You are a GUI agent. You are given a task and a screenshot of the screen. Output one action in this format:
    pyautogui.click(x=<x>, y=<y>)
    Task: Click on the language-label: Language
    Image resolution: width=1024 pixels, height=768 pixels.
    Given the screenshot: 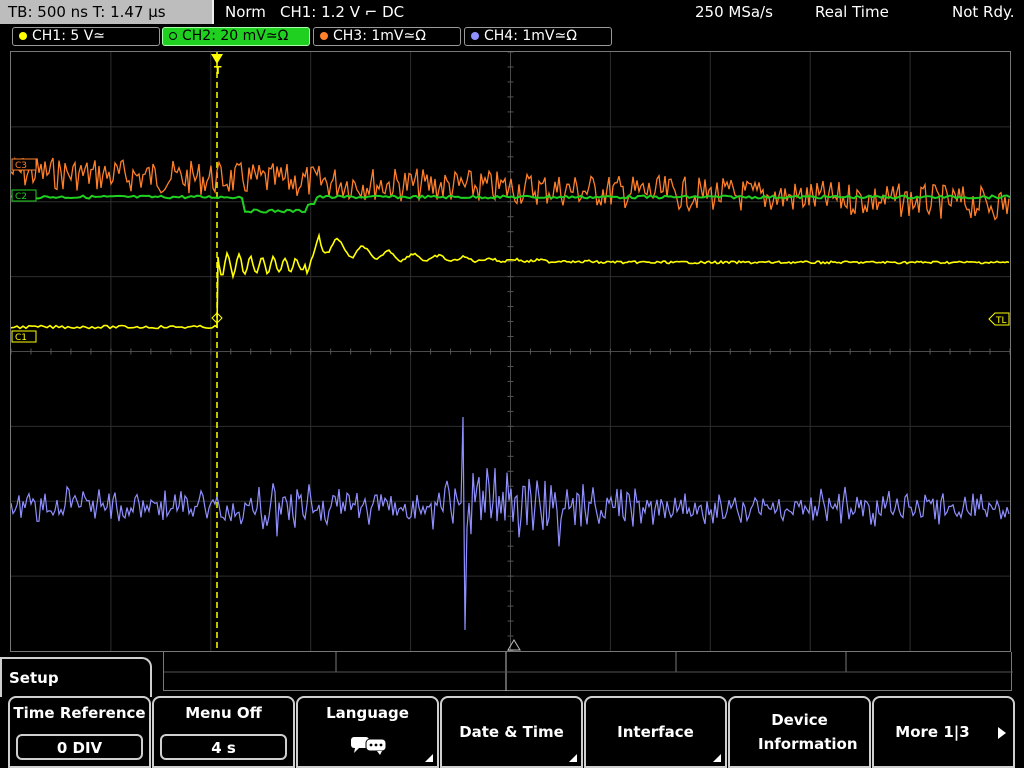 What is the action you would take?
    pyautogui.click(x=367, y=713)
    